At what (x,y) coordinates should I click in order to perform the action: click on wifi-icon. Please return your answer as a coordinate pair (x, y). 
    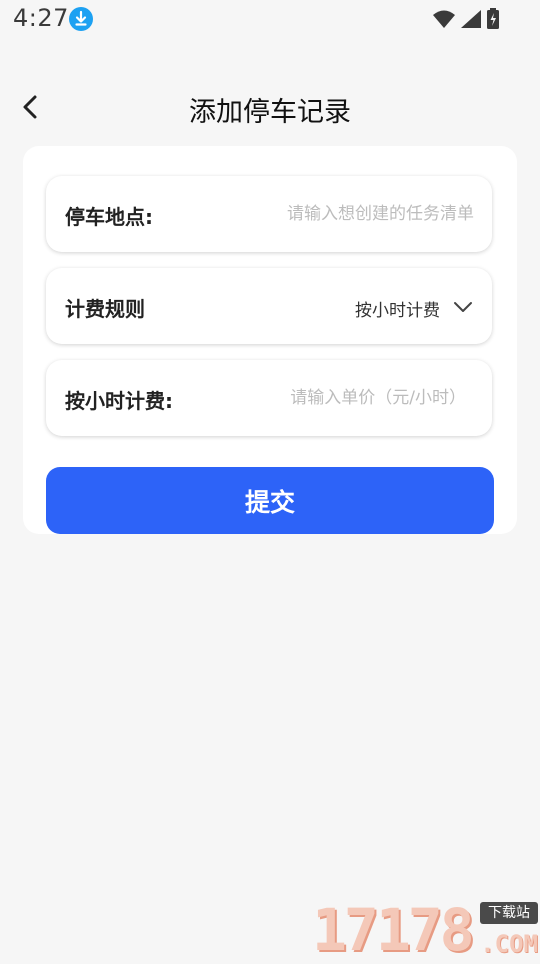
    Looking at the image, I should click on (444, 21).